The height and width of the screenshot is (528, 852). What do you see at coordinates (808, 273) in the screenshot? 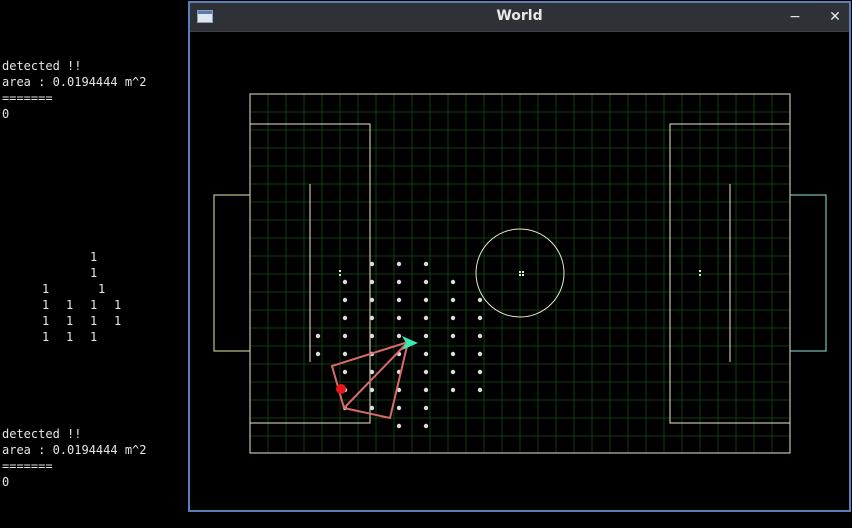
I see `right-goal` at bounding box center [808, 273].